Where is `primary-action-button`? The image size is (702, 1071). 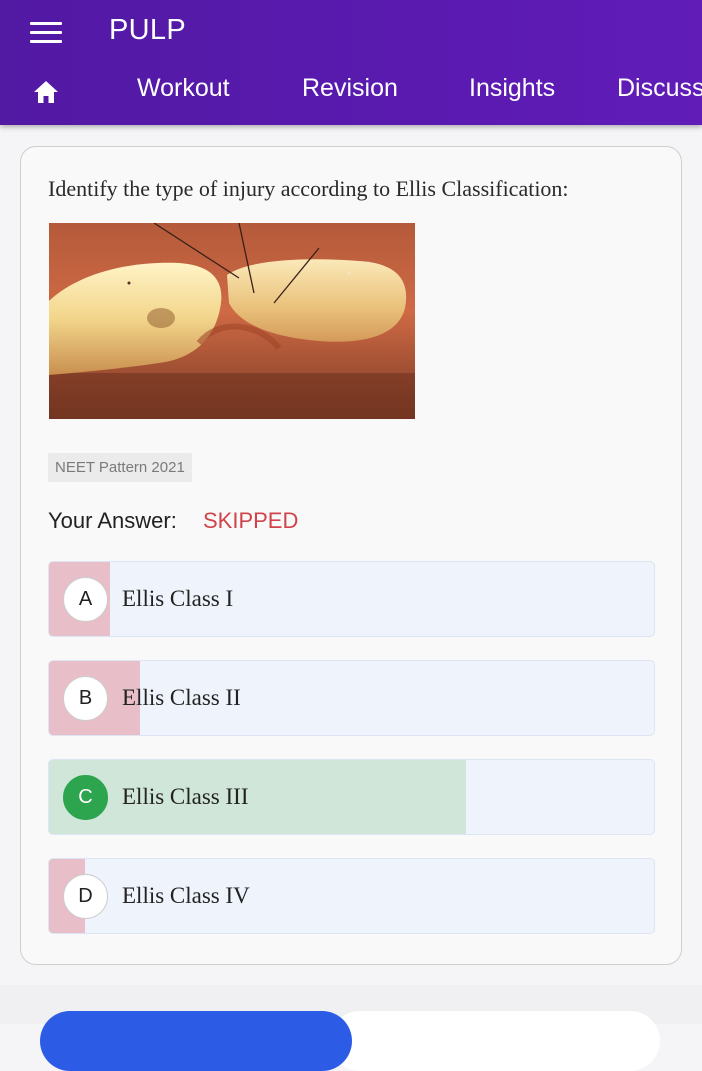
primary-action-button is located at coordinates (196, 1041).